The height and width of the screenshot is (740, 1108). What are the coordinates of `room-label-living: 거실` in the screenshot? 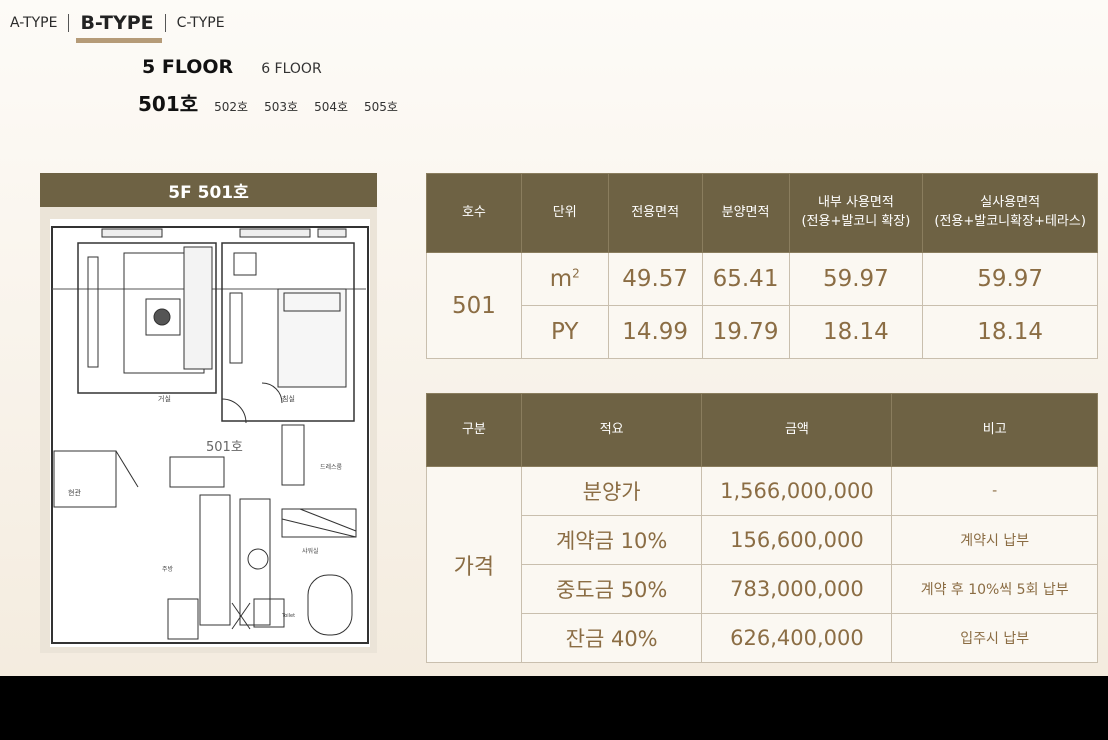 It's located at (164, 398).